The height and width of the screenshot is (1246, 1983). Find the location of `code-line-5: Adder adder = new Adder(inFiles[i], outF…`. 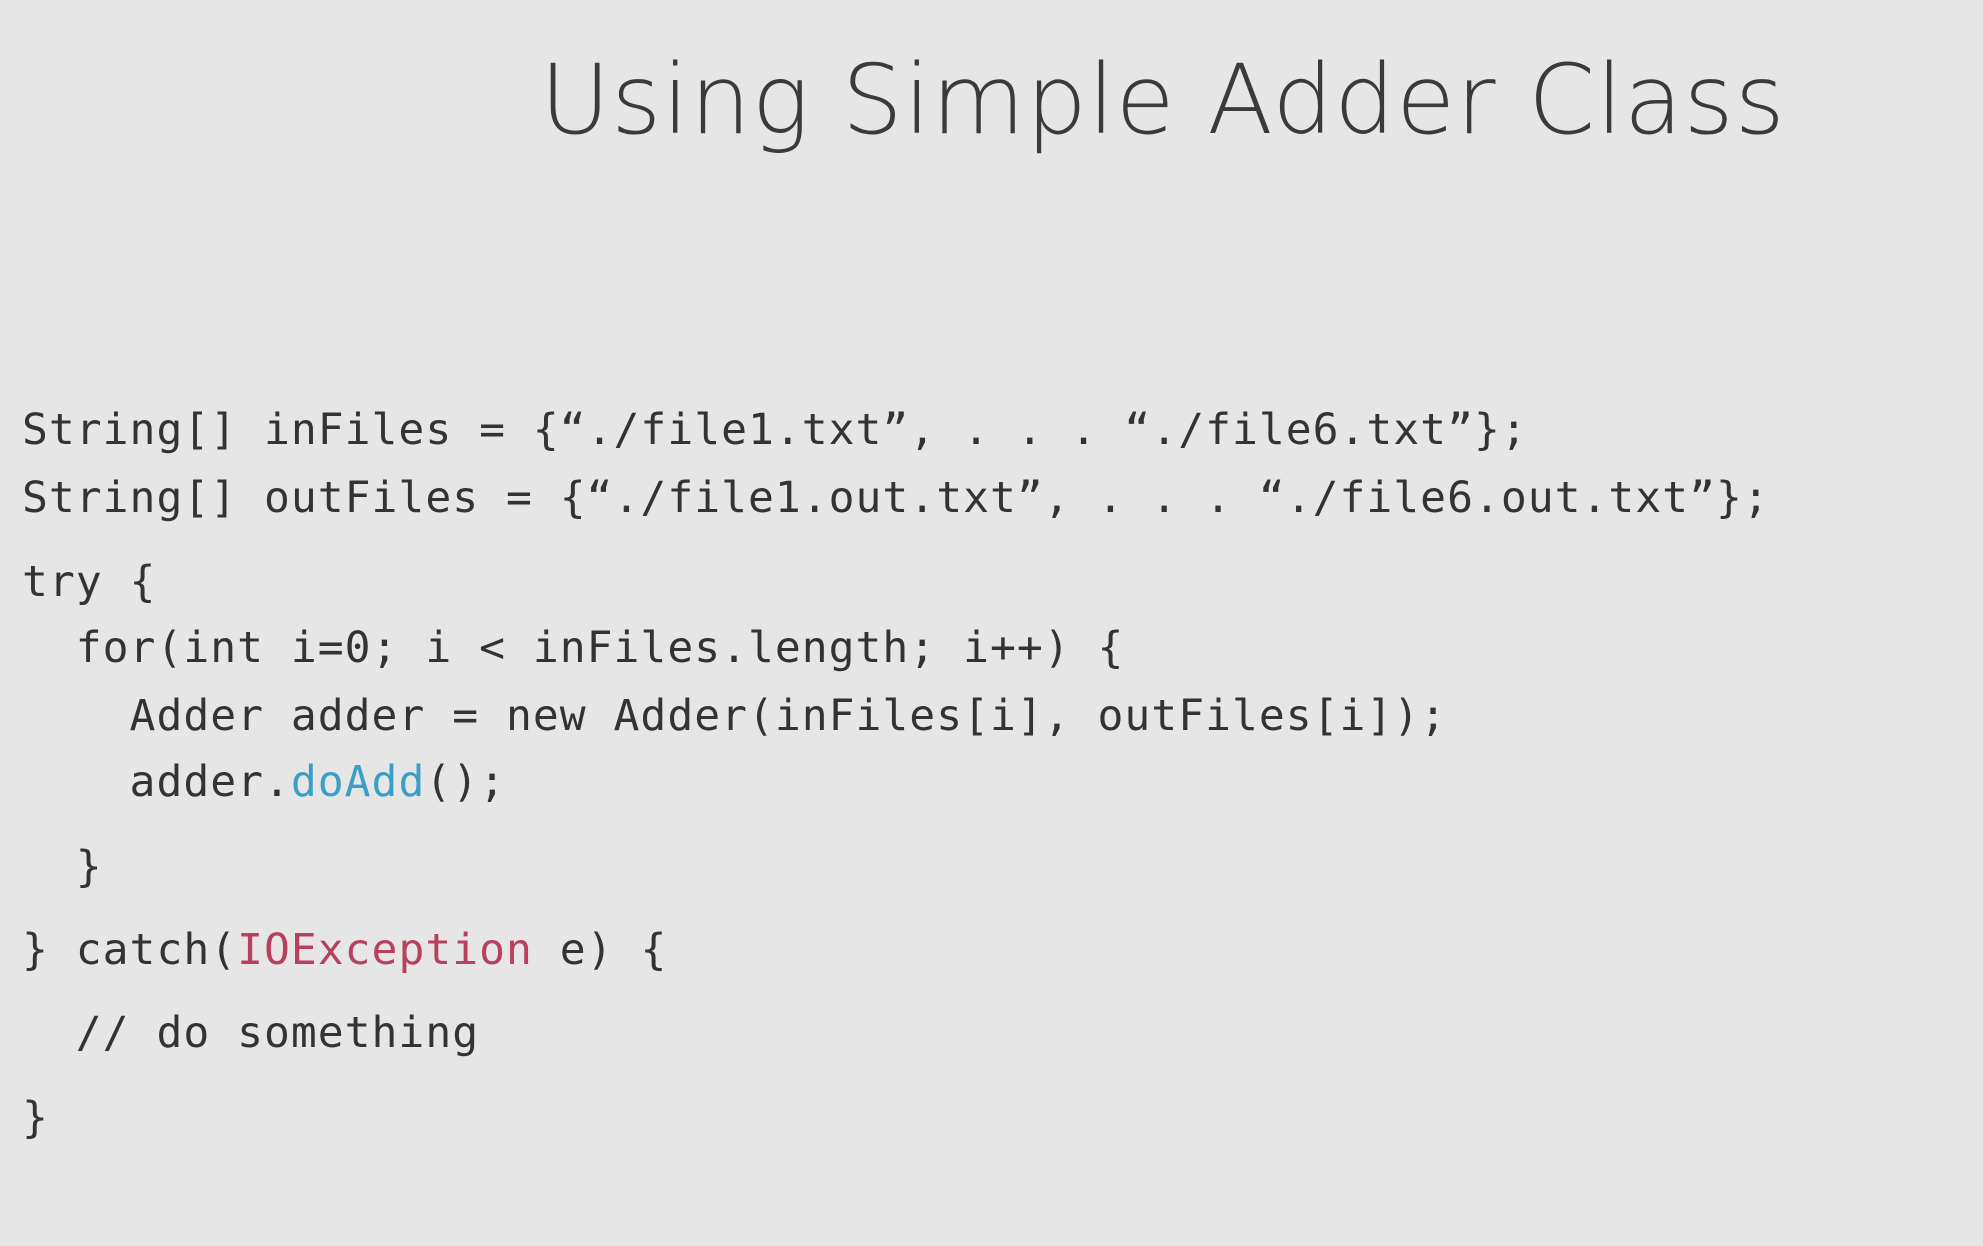

code-line-5: Adder adder = new Adder(inFiles[i], outF… is located at coordinates (735, 716).